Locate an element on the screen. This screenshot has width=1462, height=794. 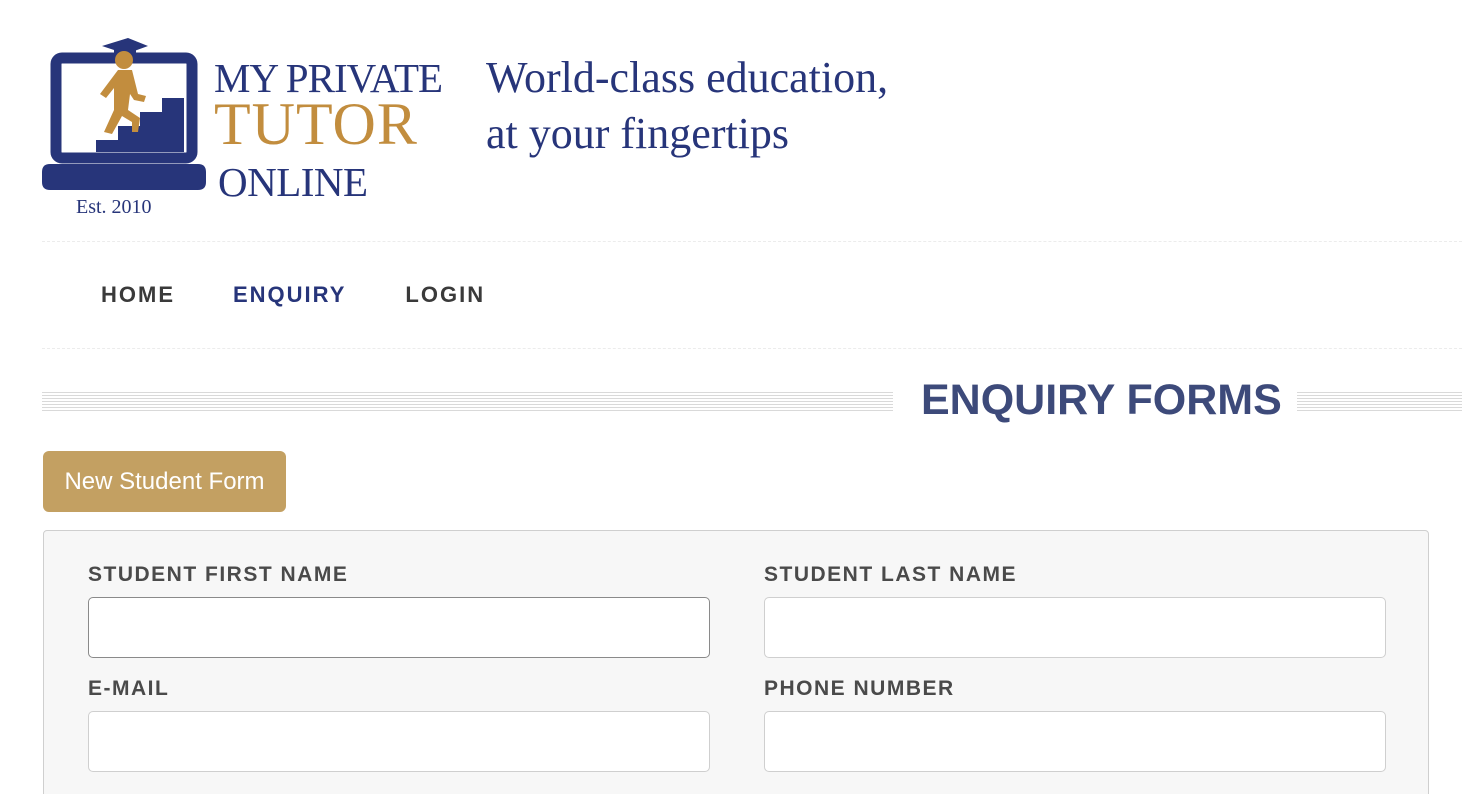
established-year: Est. 2010 is located at coordinates (114, 207).